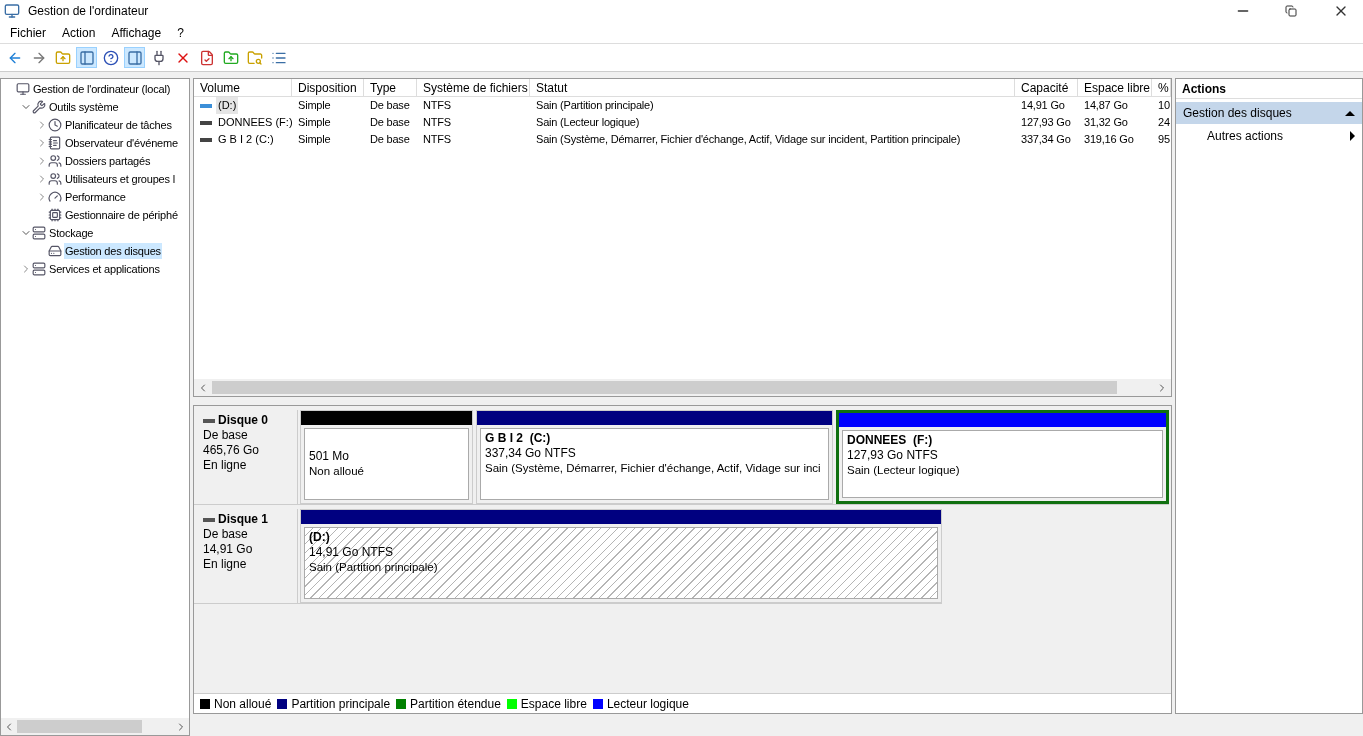 The height and width of the screenshot is (736, 1363). Describe the element at coordinates (118, 125) in the screenshot. I see `tree-item: Planificateur de tâches` at that location.